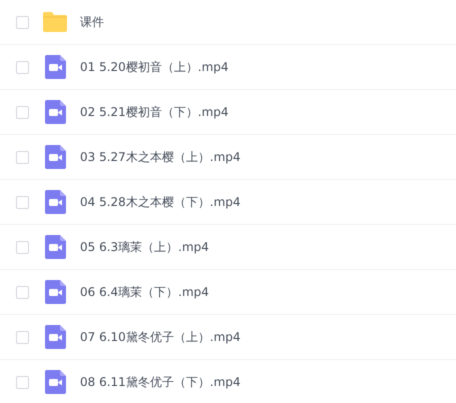 This screenshot has height=403, width=456. Describe the element at coordinates (55, 22) in the screenshot. I see `folder-icon` at that location.